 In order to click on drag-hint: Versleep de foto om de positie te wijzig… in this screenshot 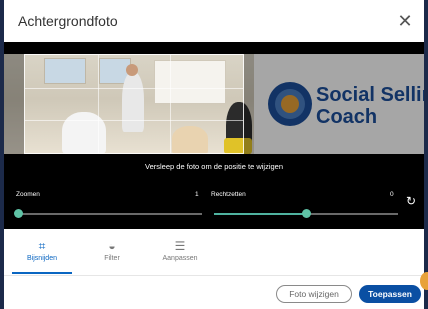, I will do `click(214, 166)`.